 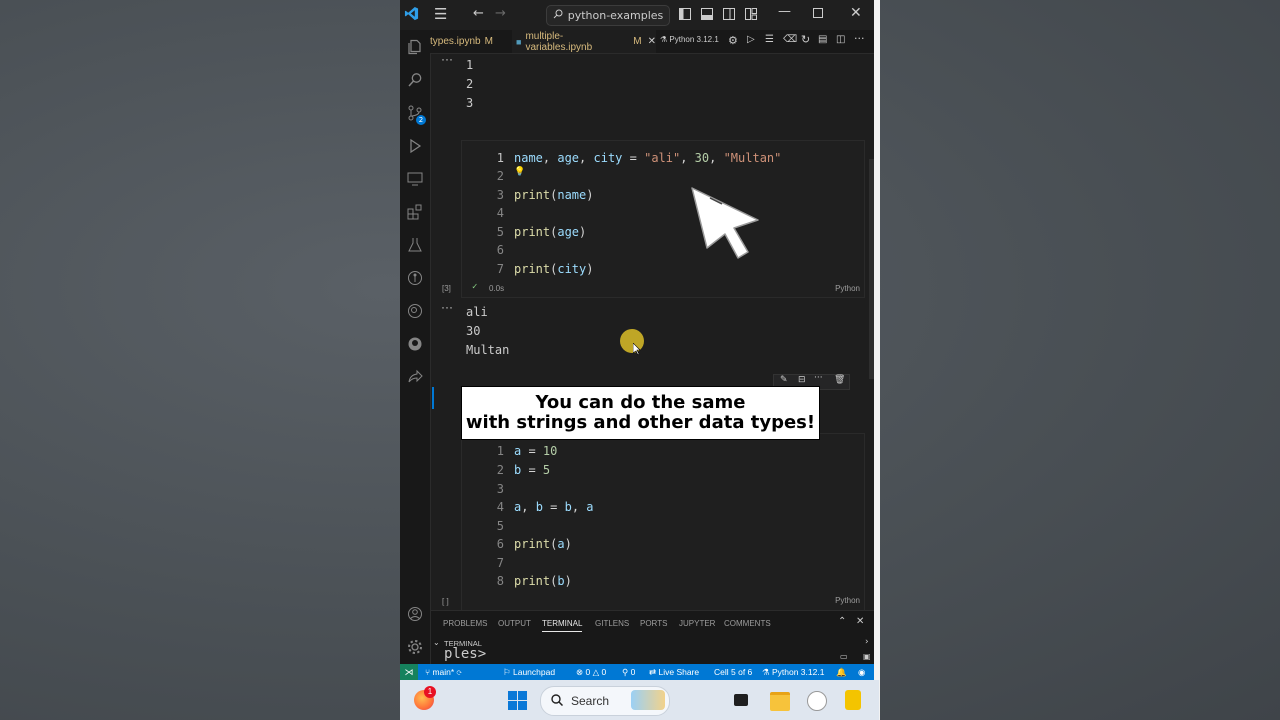 What do you see at coordinates (445, 601) in the screenshot?
I see `exec-count: [ ]` at bounding box center [445, 601].